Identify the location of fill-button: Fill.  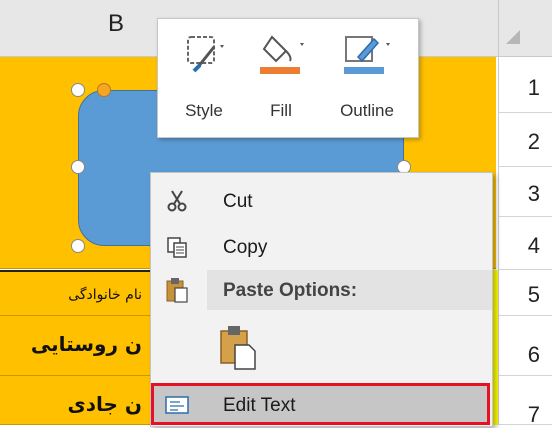
(281, 79).